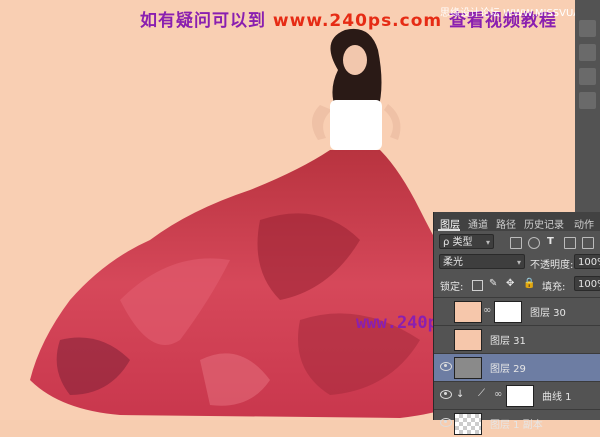  I want to click on tab-history: 历史记录, so click(544, 223).